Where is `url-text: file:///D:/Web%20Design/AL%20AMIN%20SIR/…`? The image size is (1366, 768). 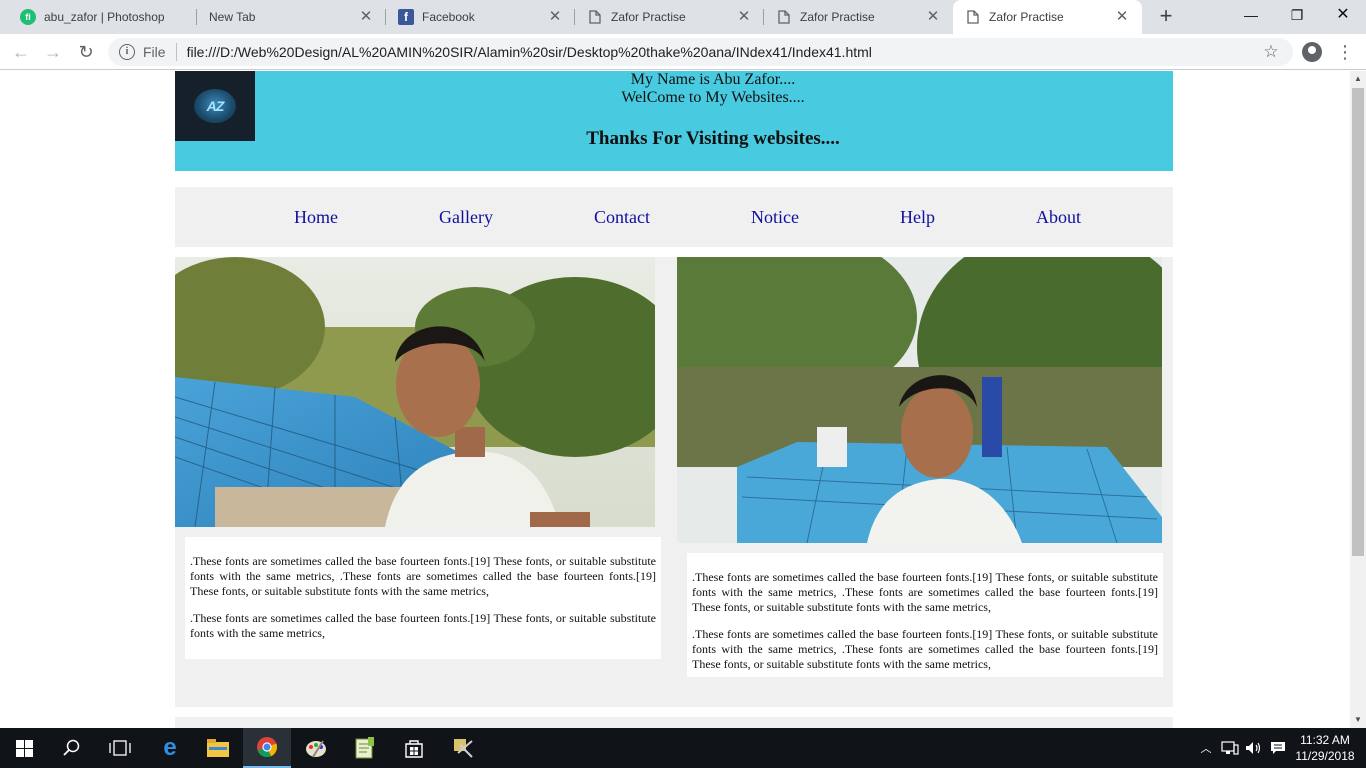 url-text: file:///D:/Web%20Design/AL%20AMIN%20SIR/… is located at coordinates (724, 52).